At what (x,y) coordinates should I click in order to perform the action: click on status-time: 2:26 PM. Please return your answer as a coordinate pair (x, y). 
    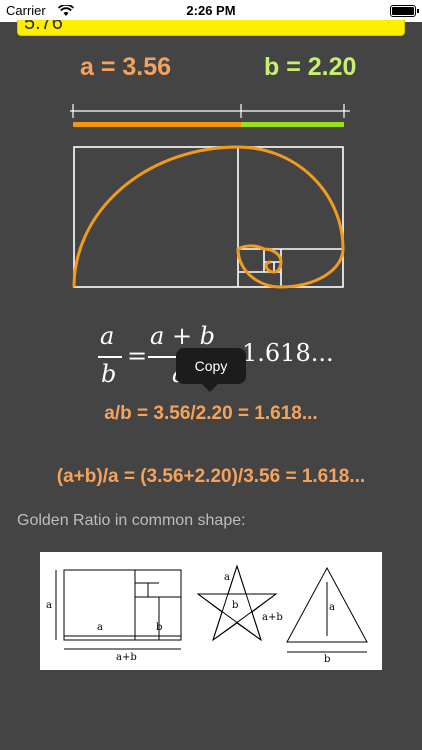
    Looking at the image, I should click on (211, 10).